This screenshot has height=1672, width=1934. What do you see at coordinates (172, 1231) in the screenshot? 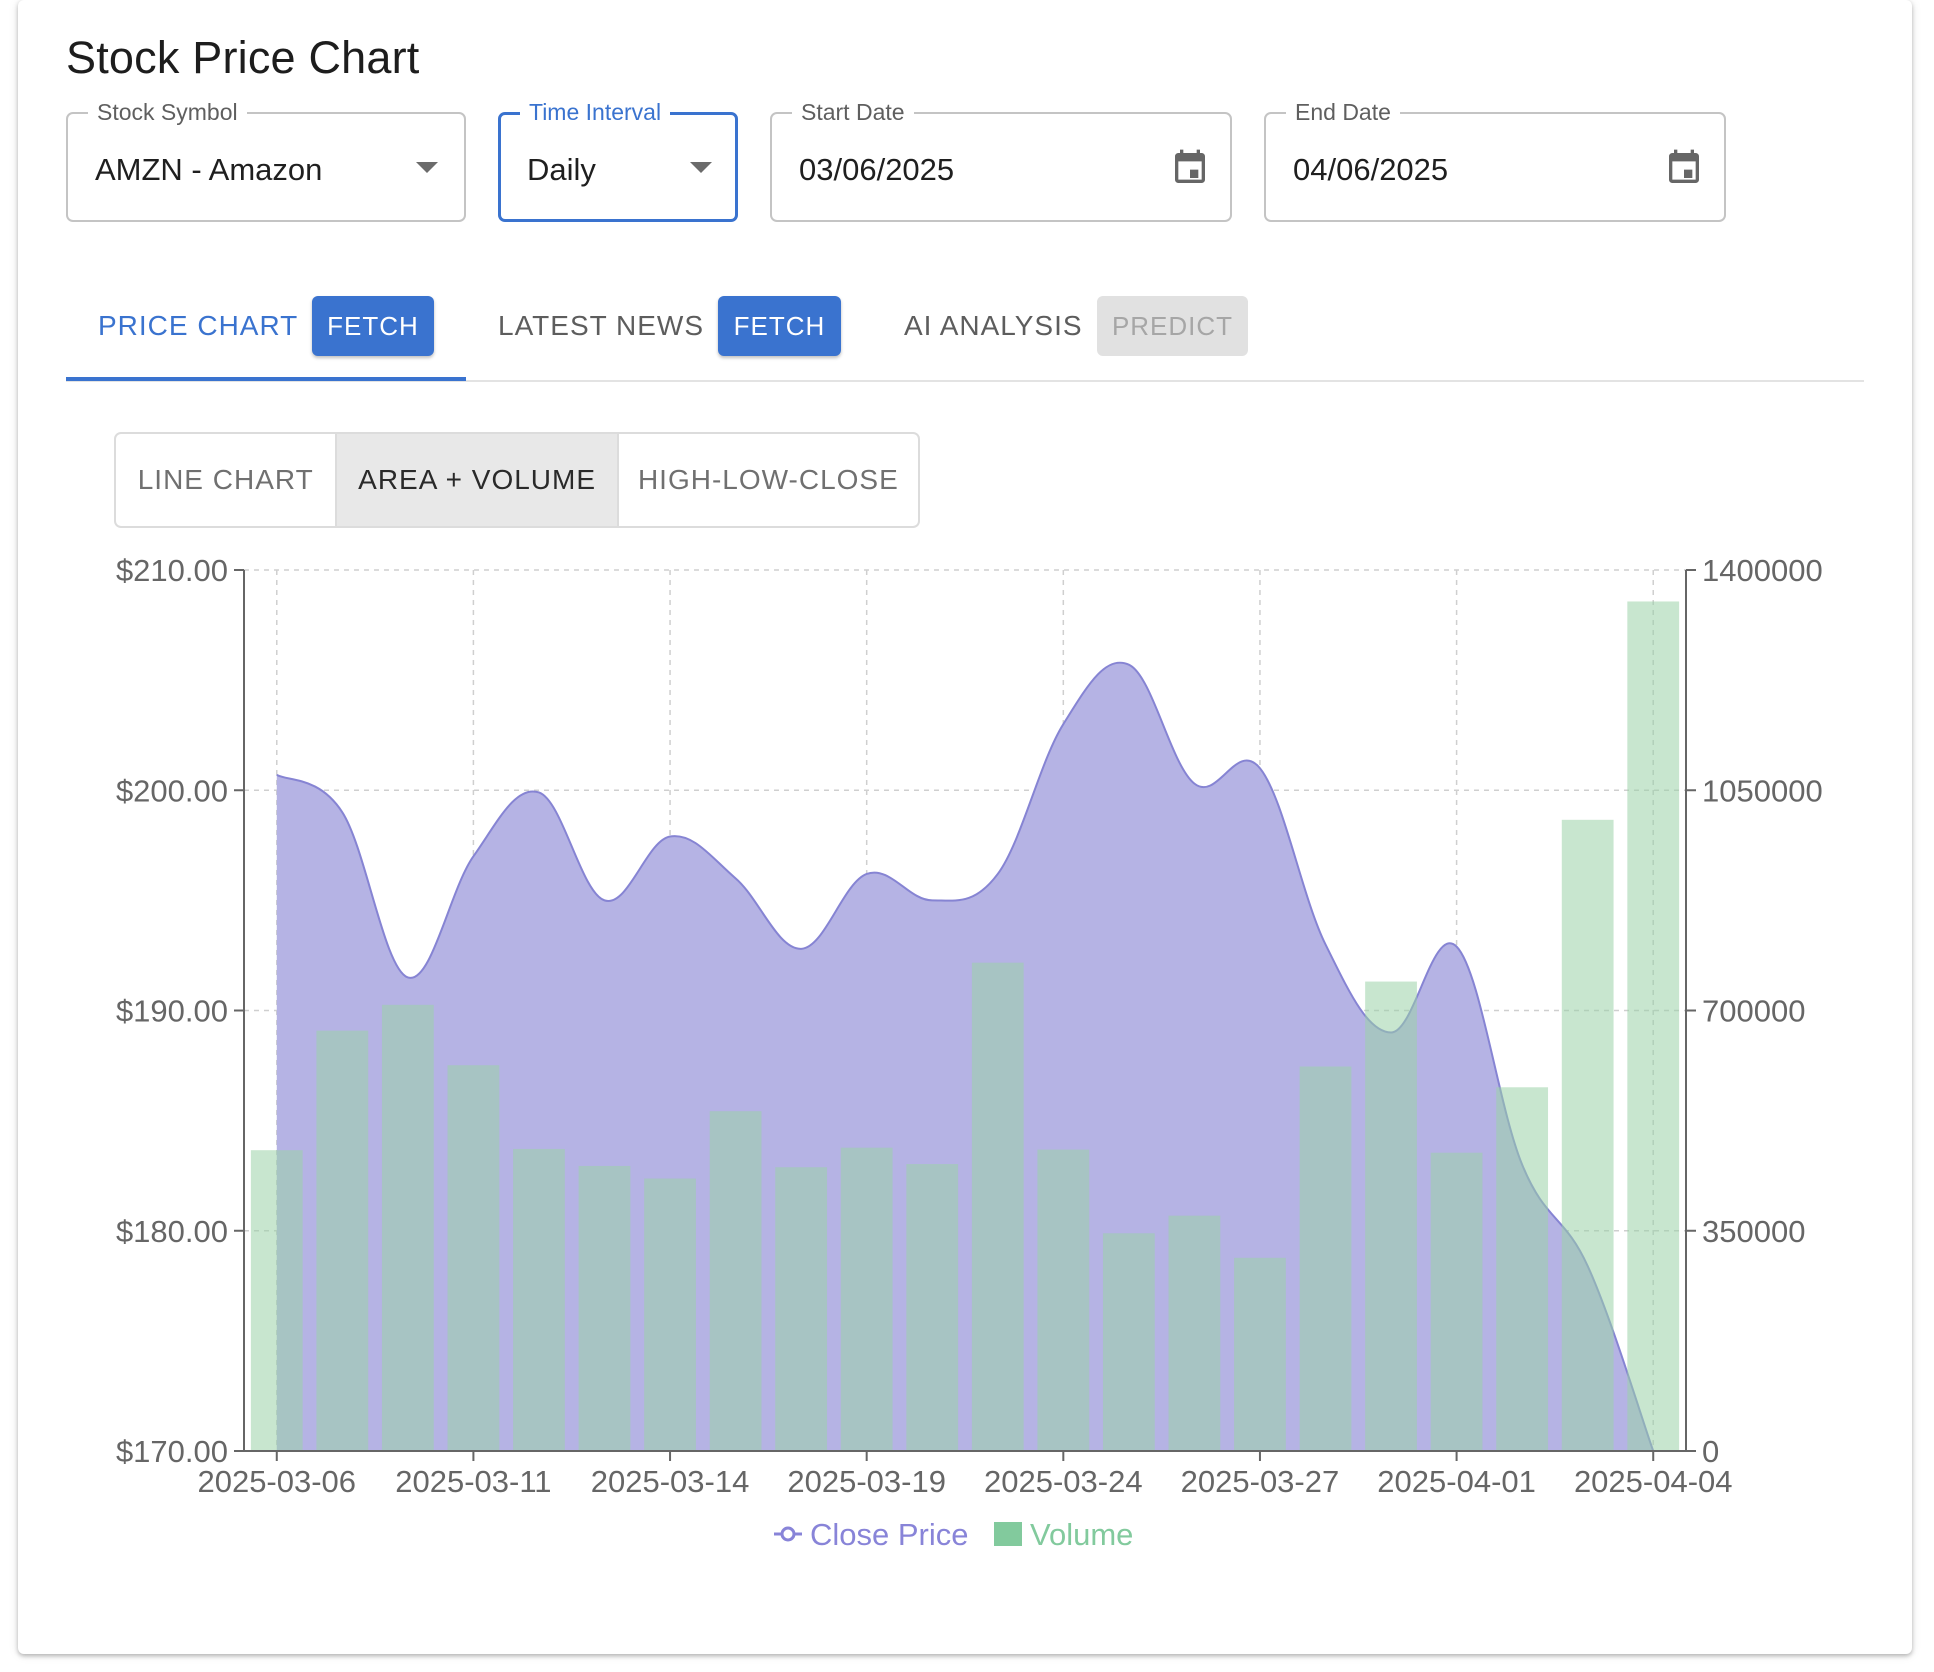
I see `y-left-tick-label: $180.00` at bounding box center [172, 1231].